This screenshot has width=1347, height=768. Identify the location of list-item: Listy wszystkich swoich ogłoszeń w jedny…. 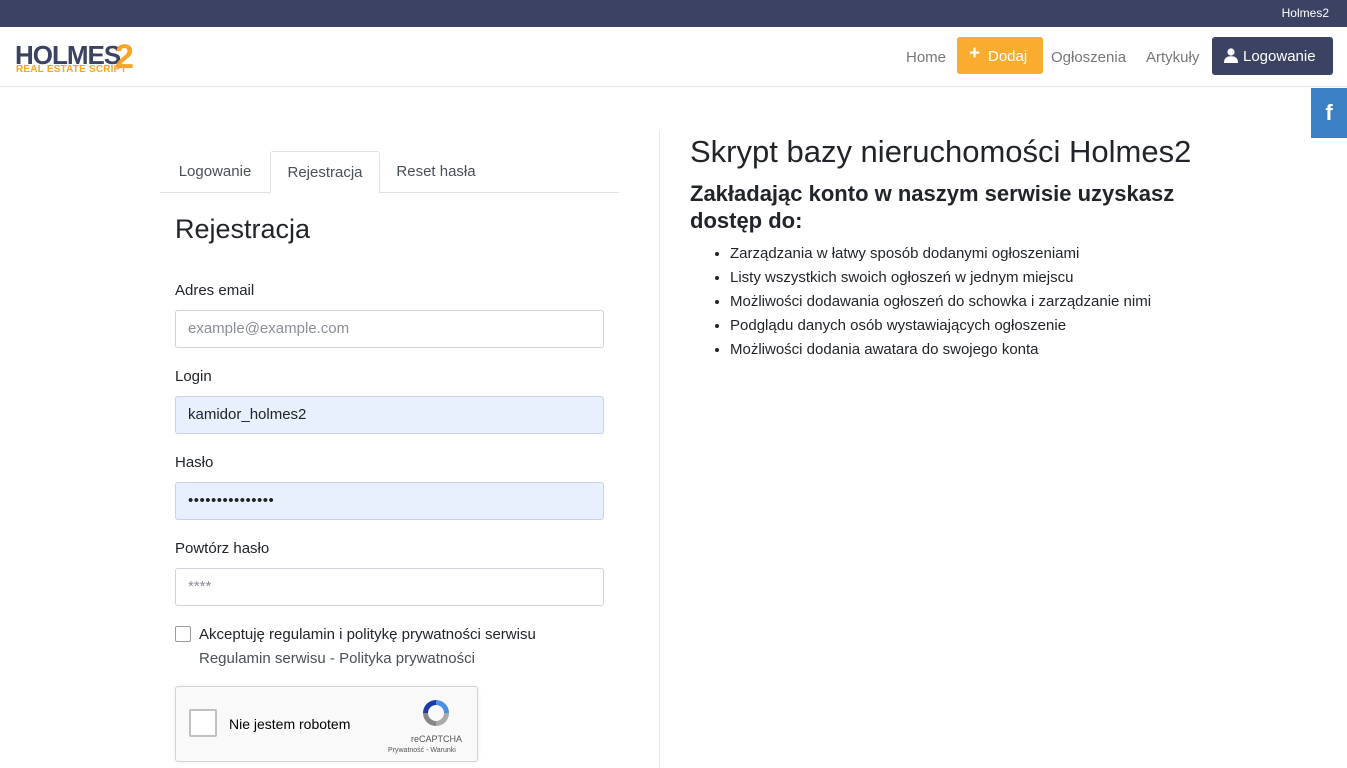
(940, 279).